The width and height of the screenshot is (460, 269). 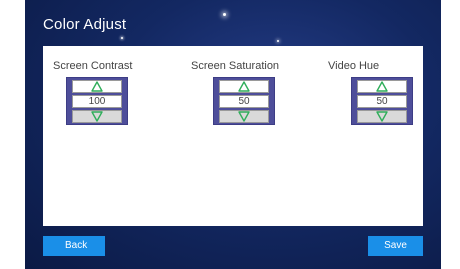 I want to click on screen-saturation-control: Screen Saturation, so click(x=235, y=66).